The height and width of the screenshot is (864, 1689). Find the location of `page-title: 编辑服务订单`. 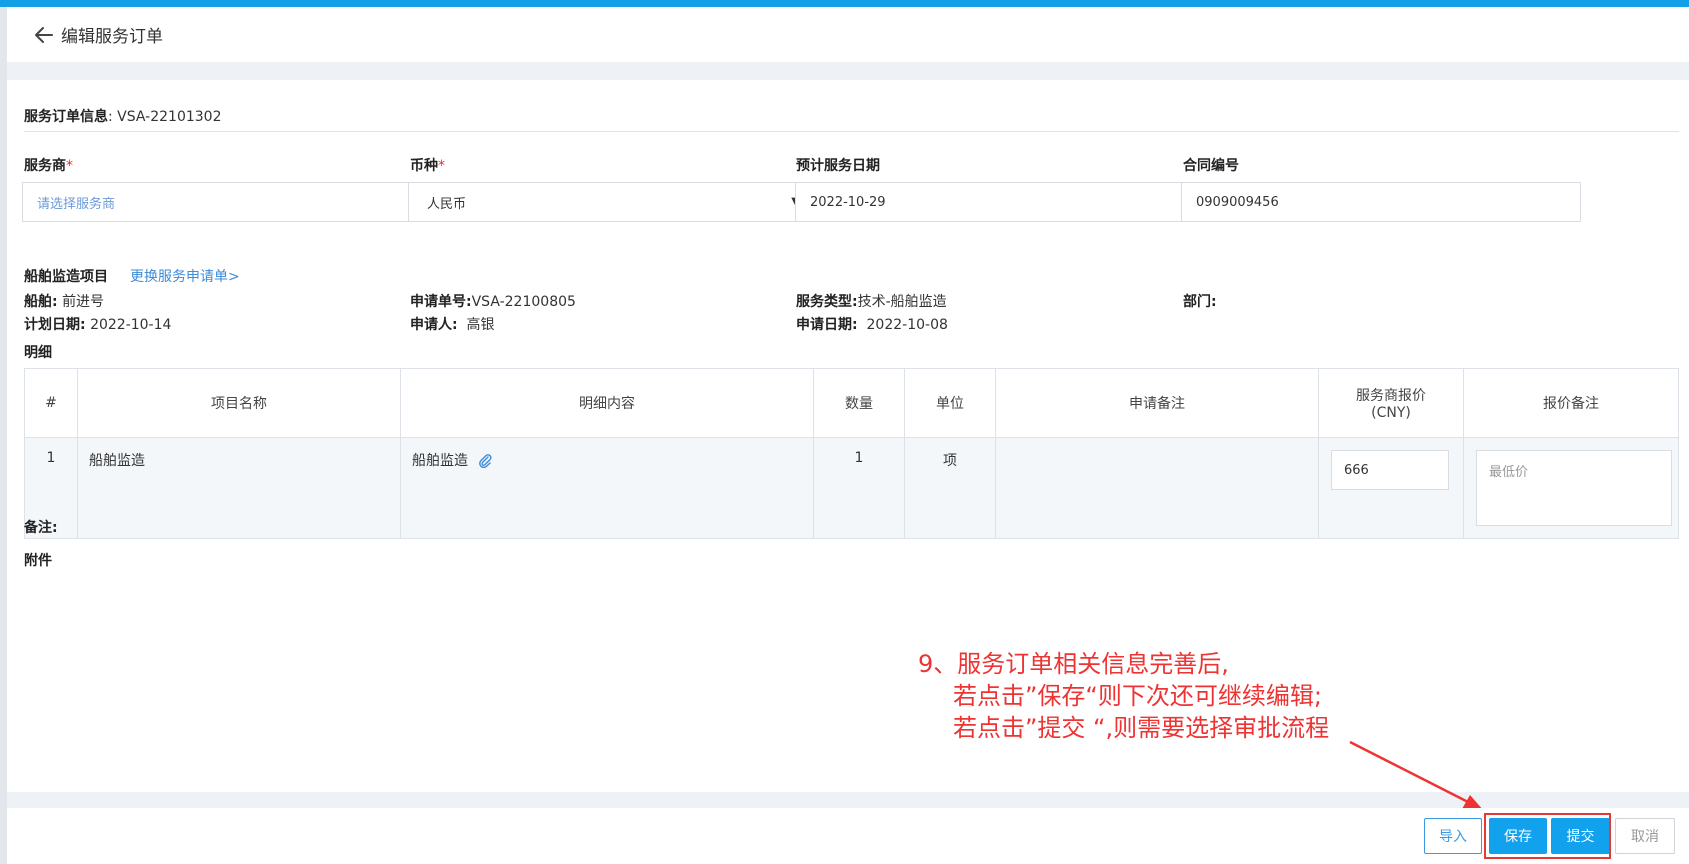

page-title: 编辑服务订单 is located at coordinates (112, 37).